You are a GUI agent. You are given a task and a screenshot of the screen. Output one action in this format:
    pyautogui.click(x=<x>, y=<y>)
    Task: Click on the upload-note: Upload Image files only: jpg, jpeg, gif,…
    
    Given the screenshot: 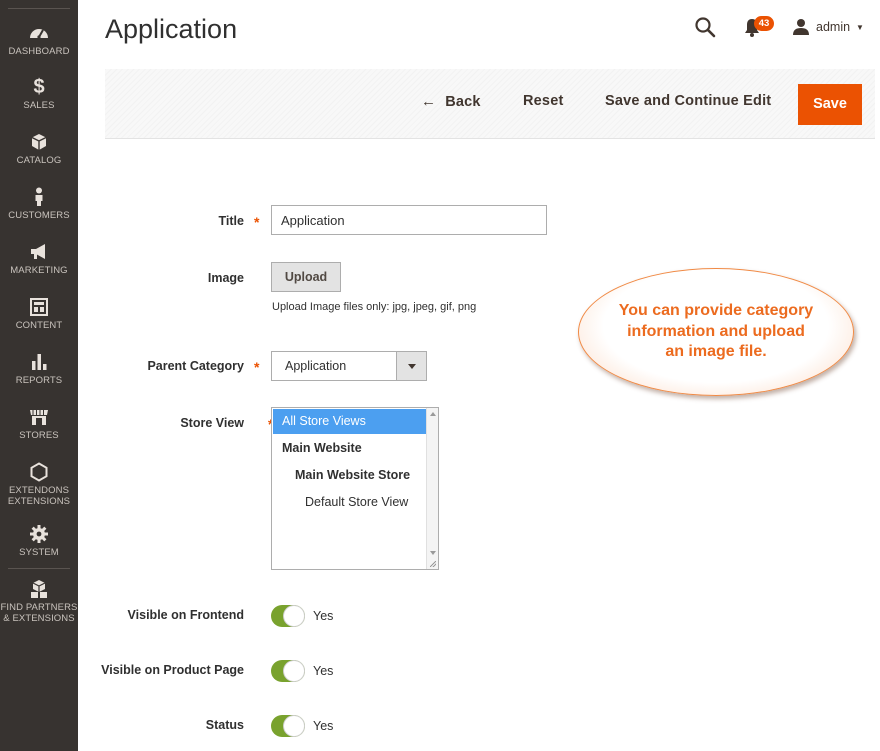 What is the action you would take?
    pyautogui.click(x=374, y=307)
    